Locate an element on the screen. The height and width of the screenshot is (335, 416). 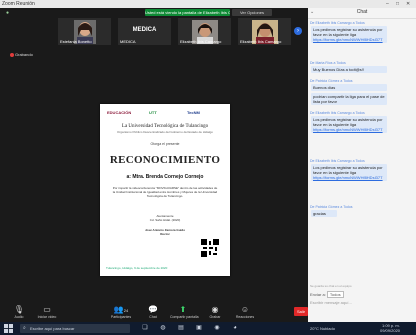
logo-utt: UTT is located at coordinates (153, 112).